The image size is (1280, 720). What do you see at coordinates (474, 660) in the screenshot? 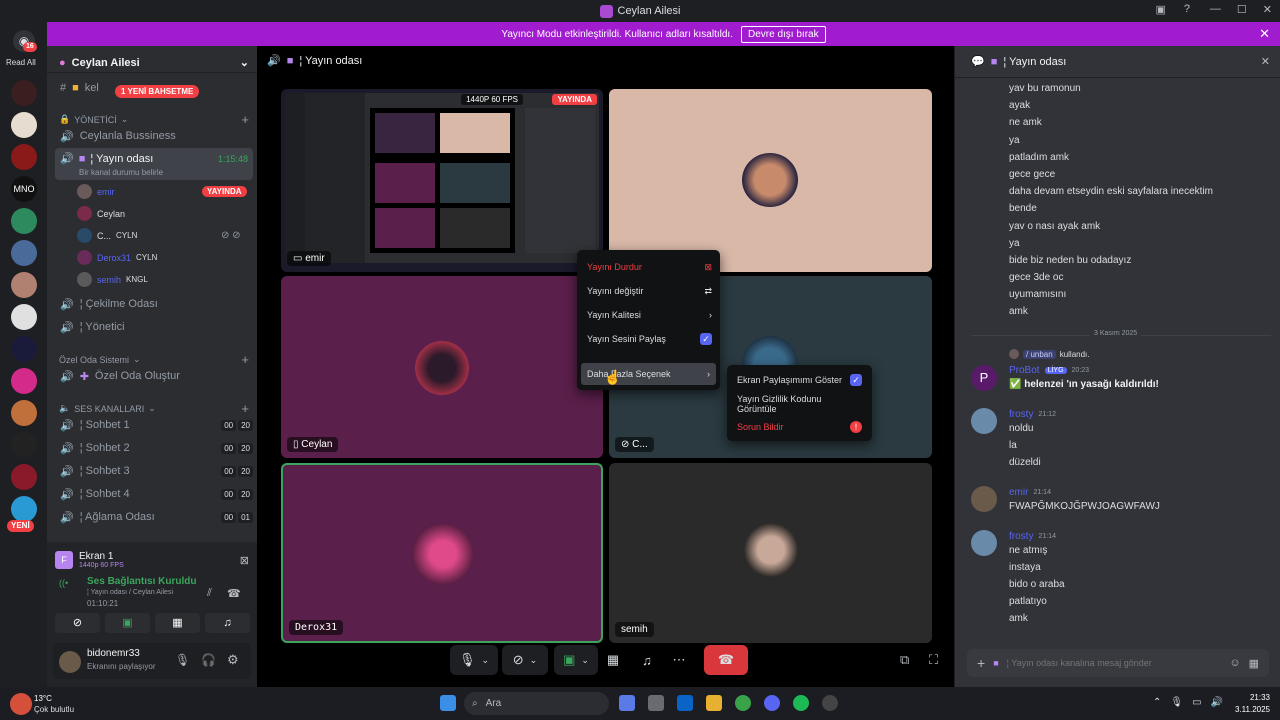
I see `microphone-toggle: 🎙 ⌄` at bounding box center [474, 660].